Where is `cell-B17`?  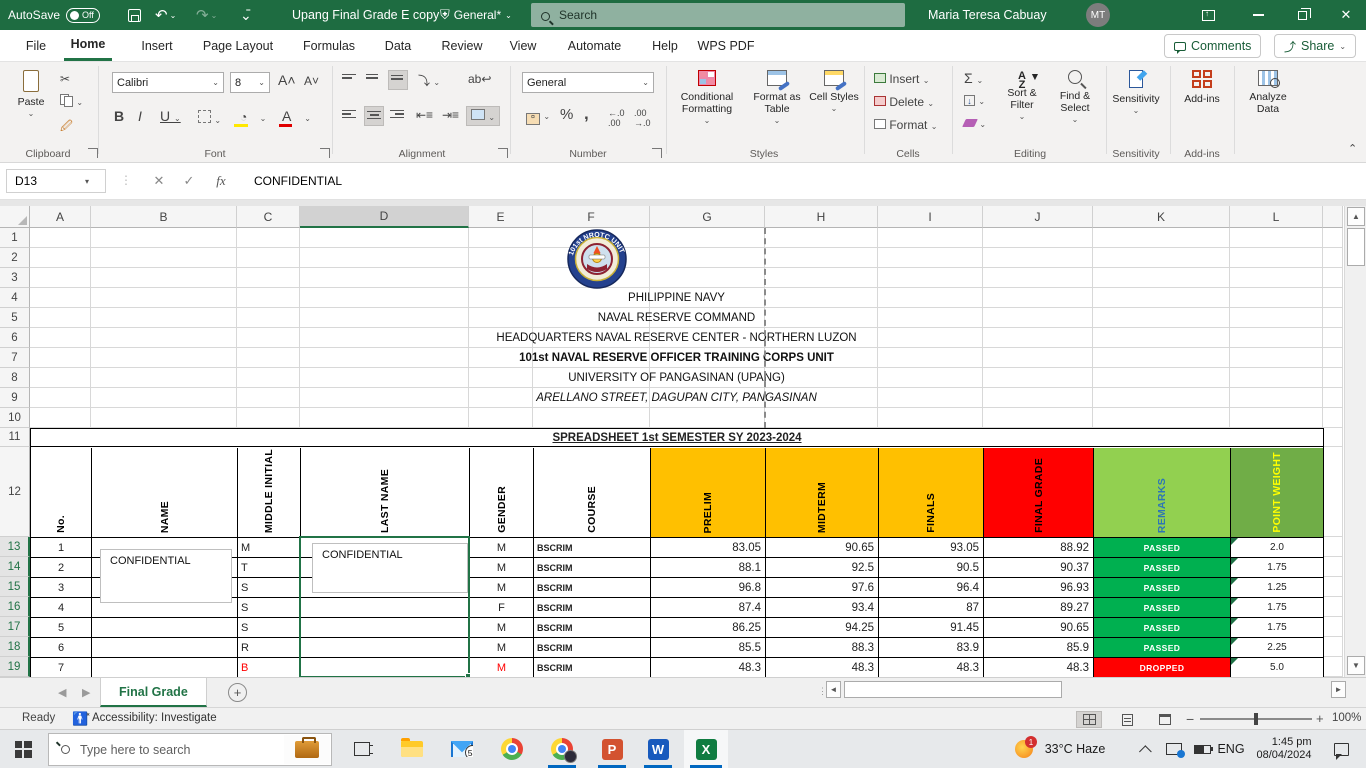 cell-B17 is located at coordinates (165, 628).